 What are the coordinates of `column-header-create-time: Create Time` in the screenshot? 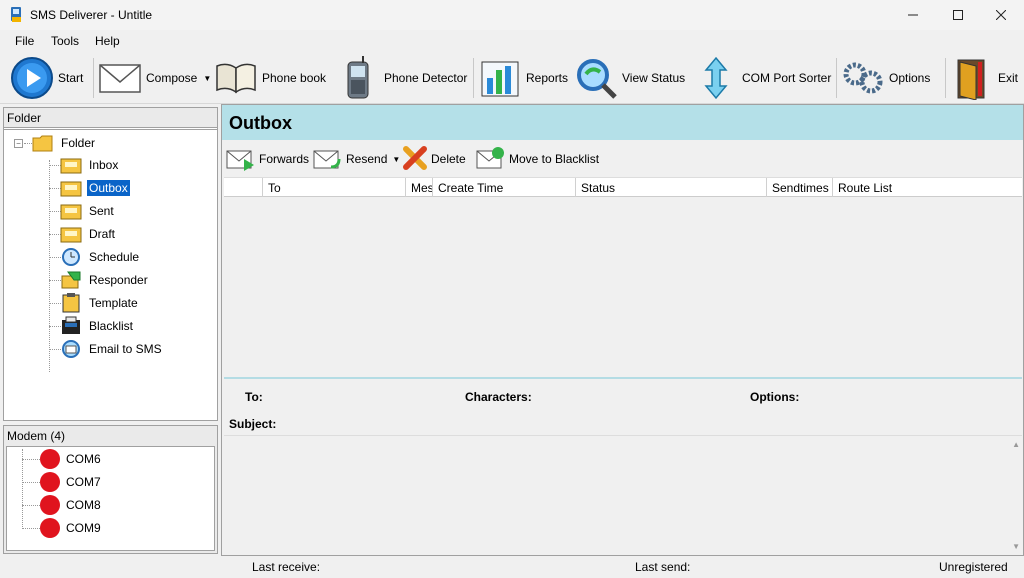 It's located at (504, 187).